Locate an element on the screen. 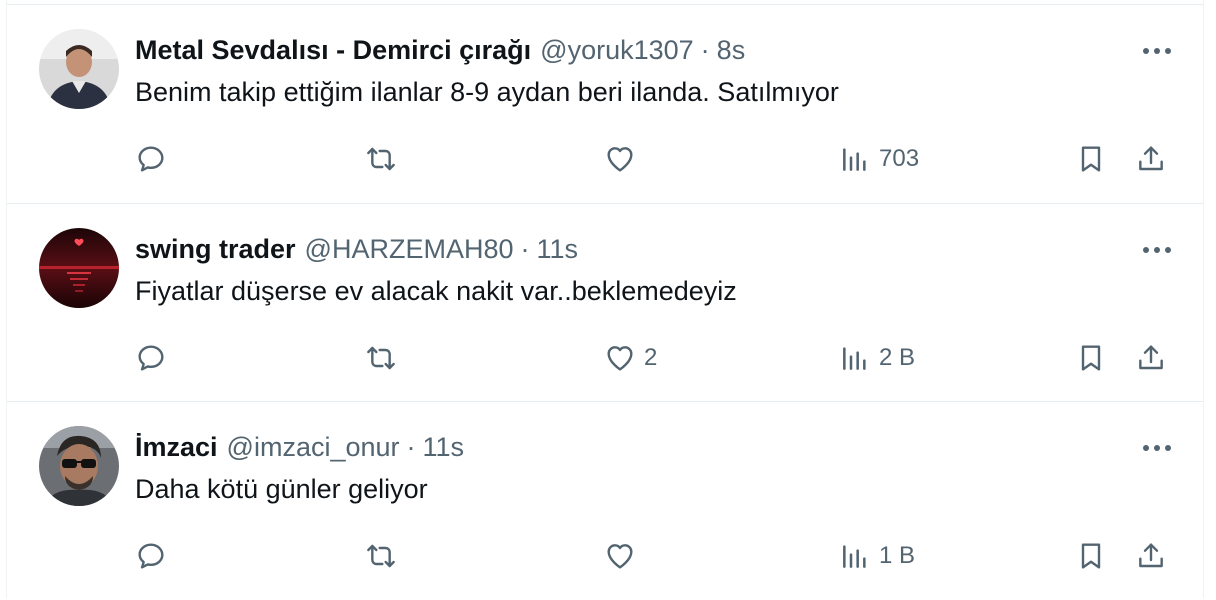  action-bar: 703 is located at coordinates (605, 159).